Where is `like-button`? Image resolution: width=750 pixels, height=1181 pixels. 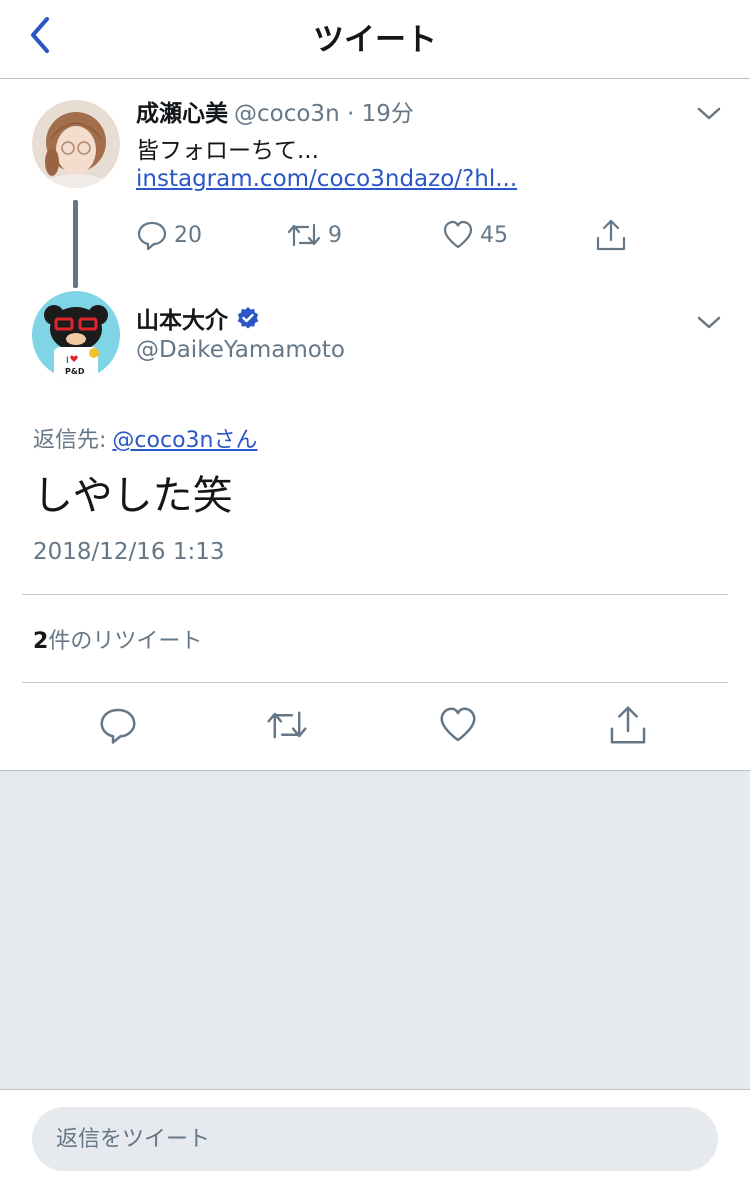
like-button is located at coordinates (458, 725).